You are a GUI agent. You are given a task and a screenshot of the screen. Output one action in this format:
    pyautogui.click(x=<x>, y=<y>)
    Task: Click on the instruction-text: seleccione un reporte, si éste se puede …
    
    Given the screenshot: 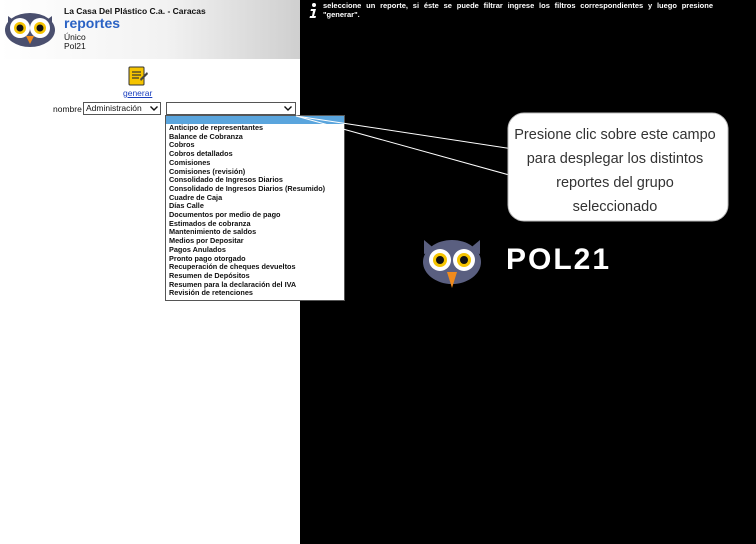 What is the action you would take?
    pyautogui.click(x=518, y=10)
    